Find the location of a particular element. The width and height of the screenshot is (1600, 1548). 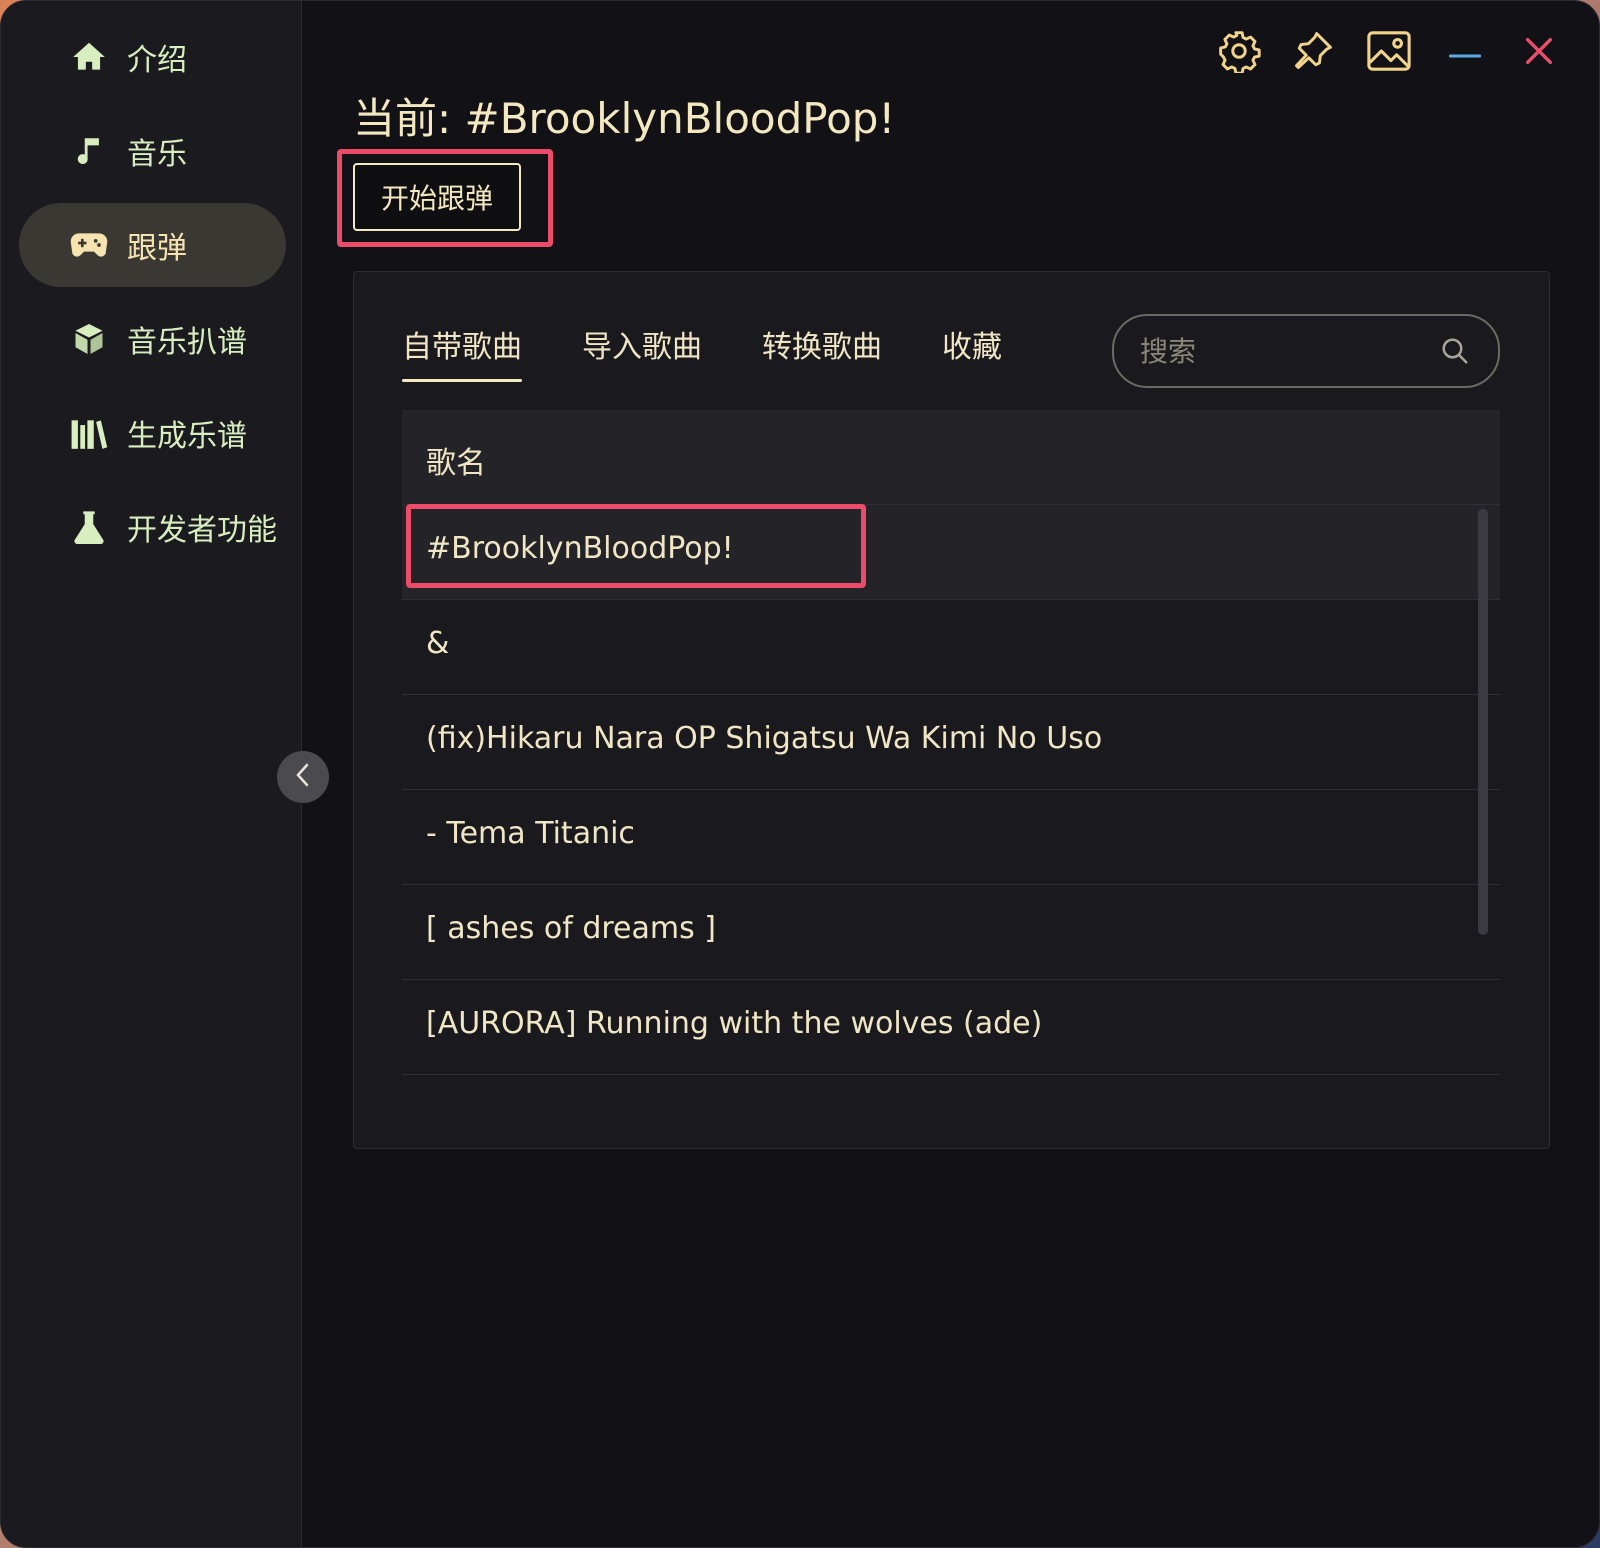

settings-button is located at coordinates (1239, 53).